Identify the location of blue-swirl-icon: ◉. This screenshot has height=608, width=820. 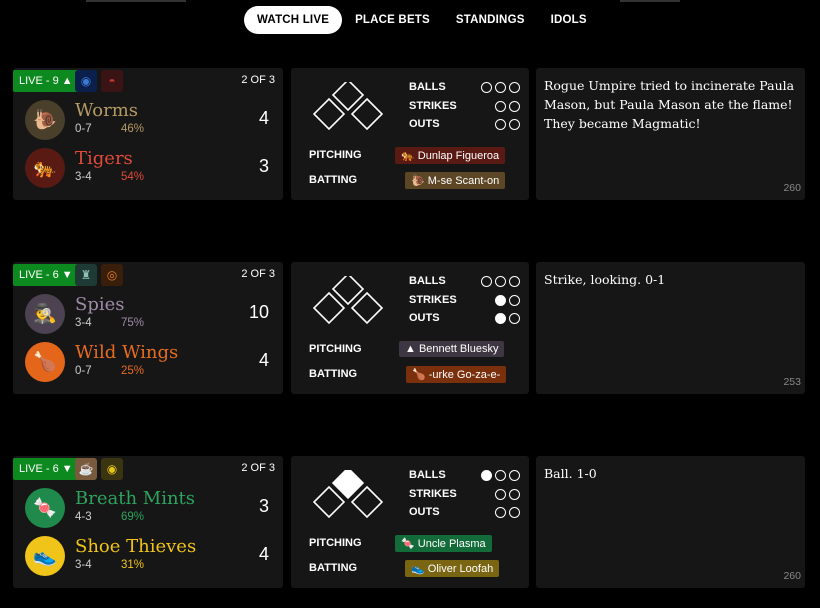
(86, 81).